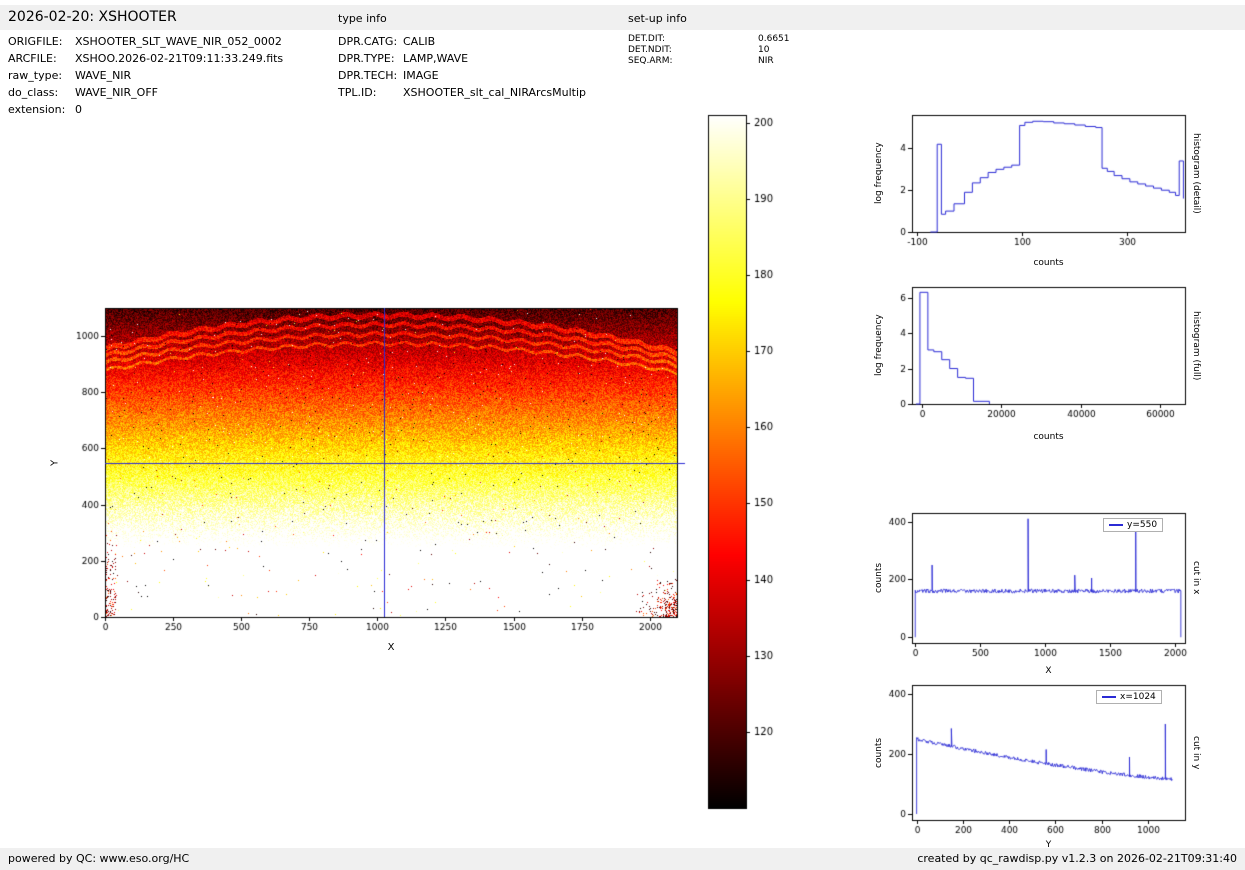  I want to click on doclass-label: do_class:, so click(33, 92).